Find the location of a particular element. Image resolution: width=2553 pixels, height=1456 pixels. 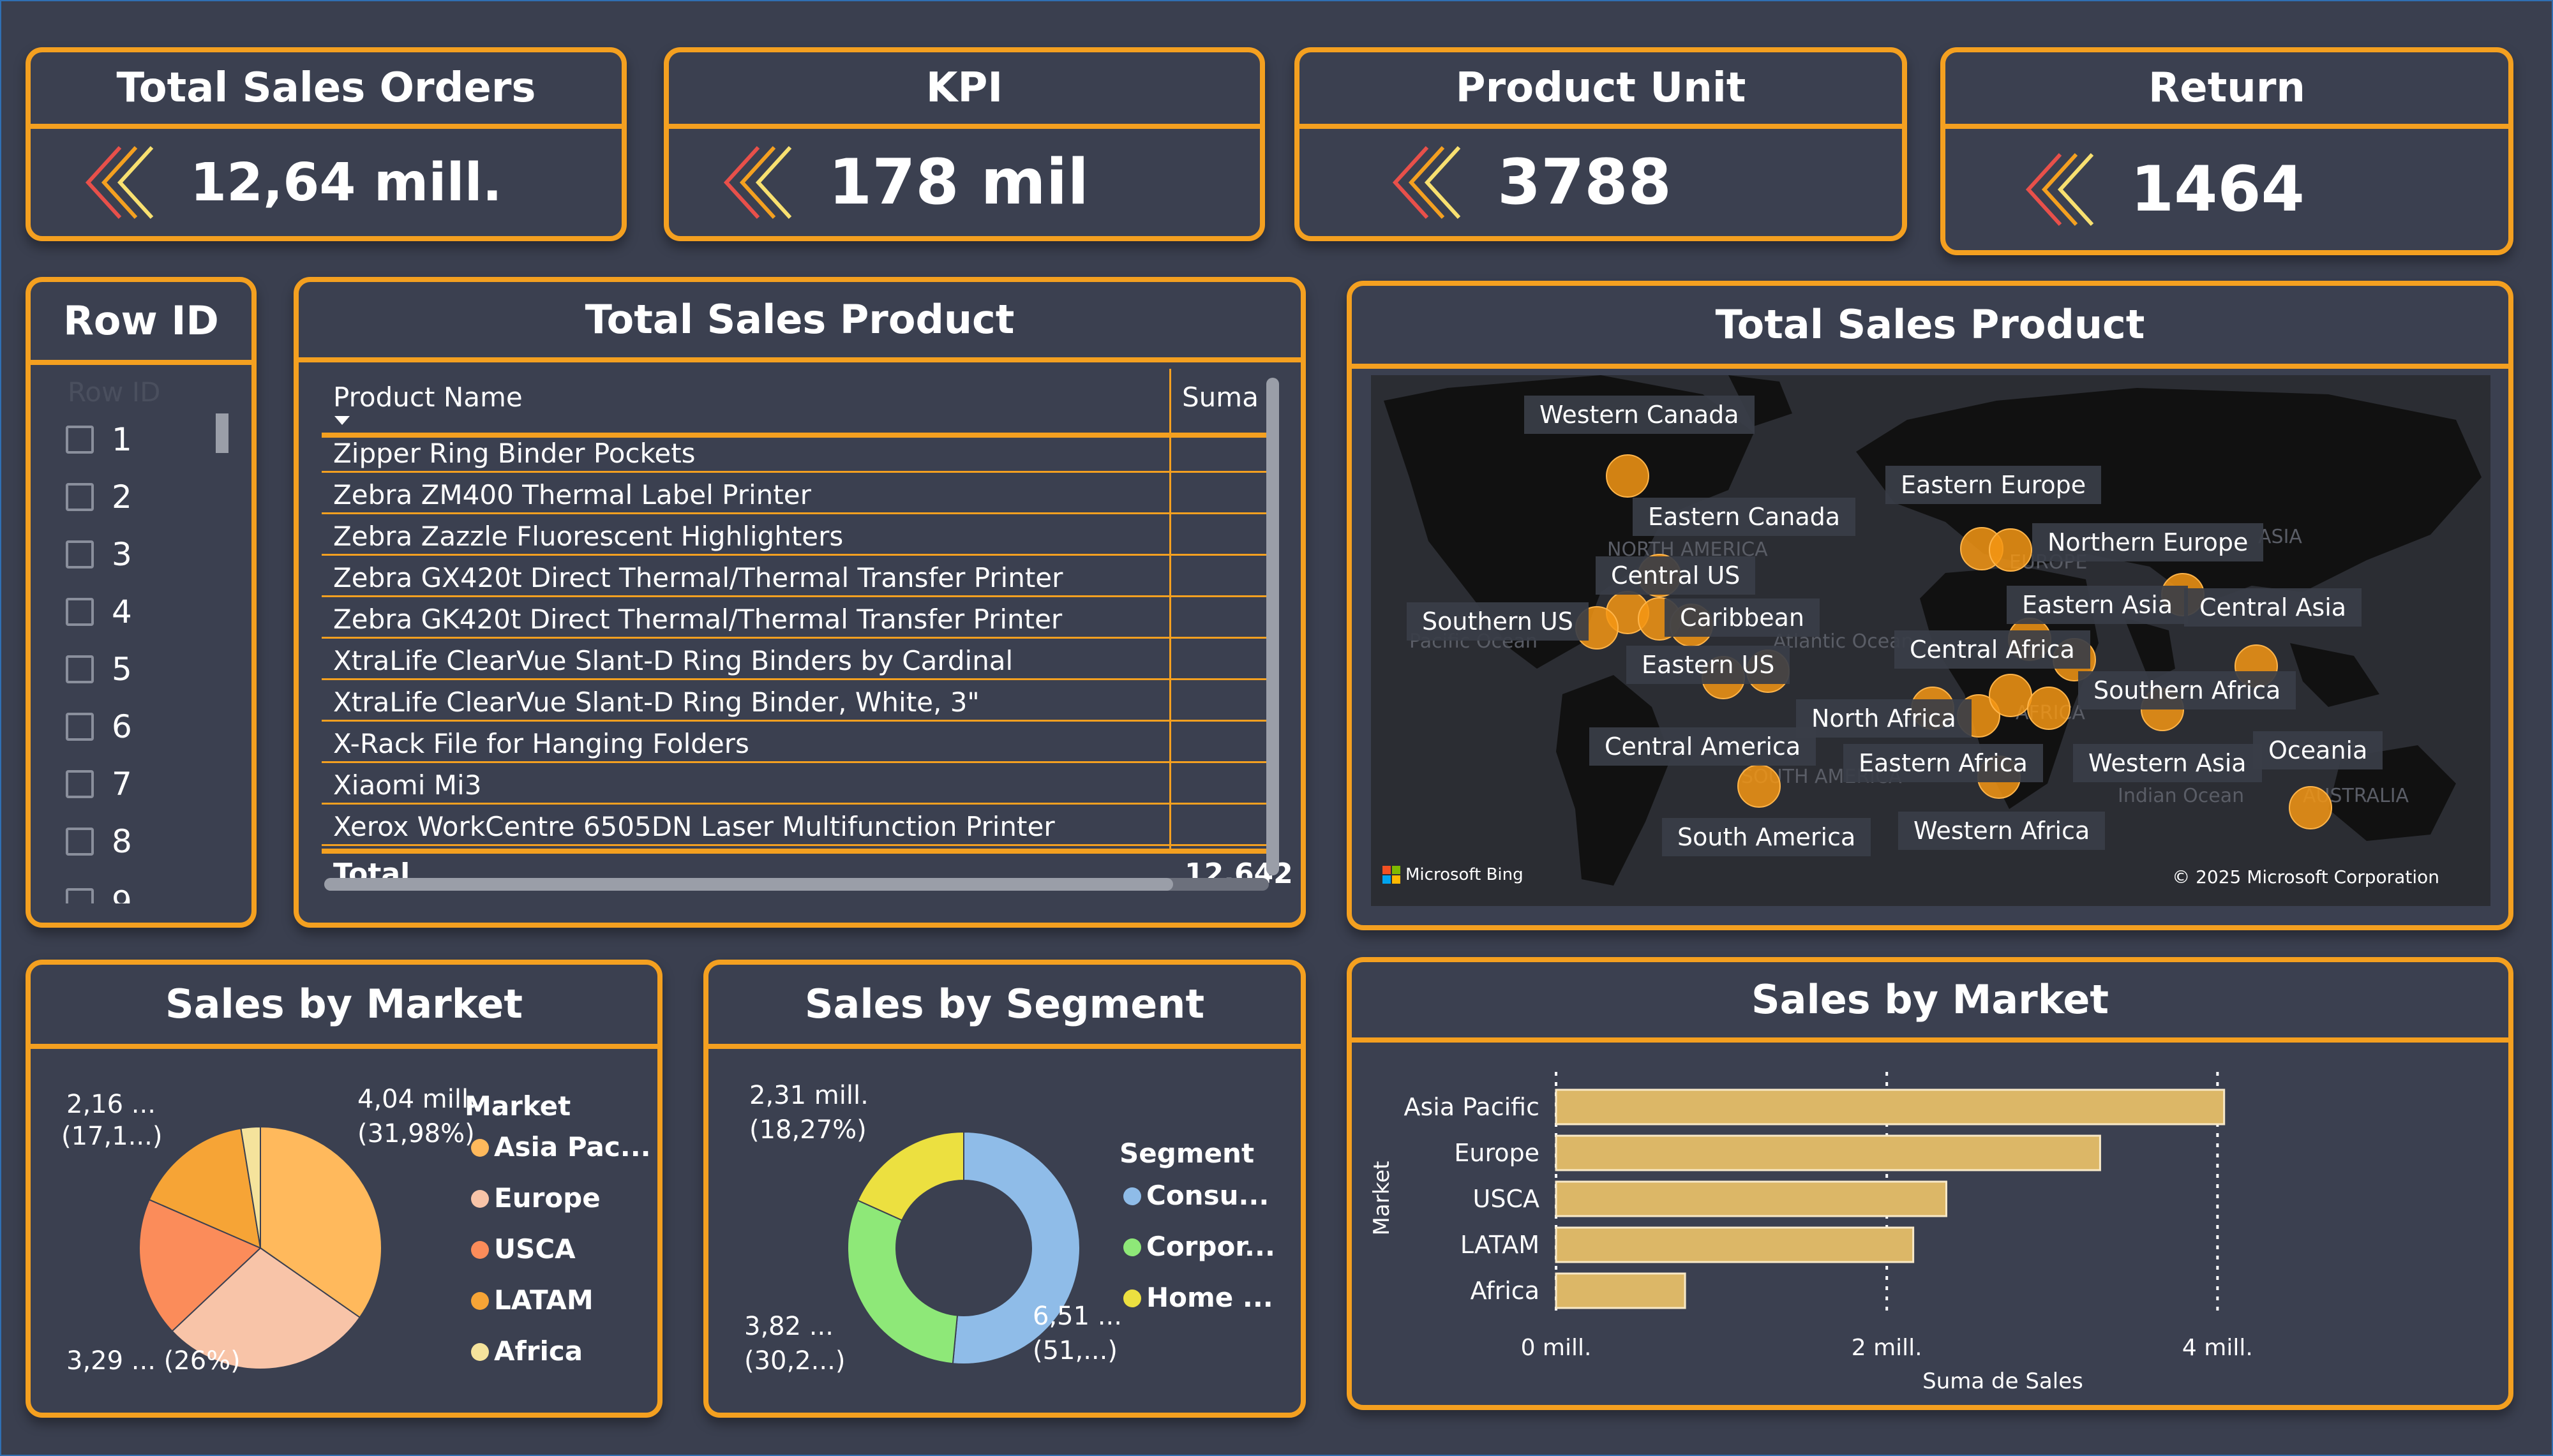

col-header-product-name: Product Name is located at coordinates (428, 397).